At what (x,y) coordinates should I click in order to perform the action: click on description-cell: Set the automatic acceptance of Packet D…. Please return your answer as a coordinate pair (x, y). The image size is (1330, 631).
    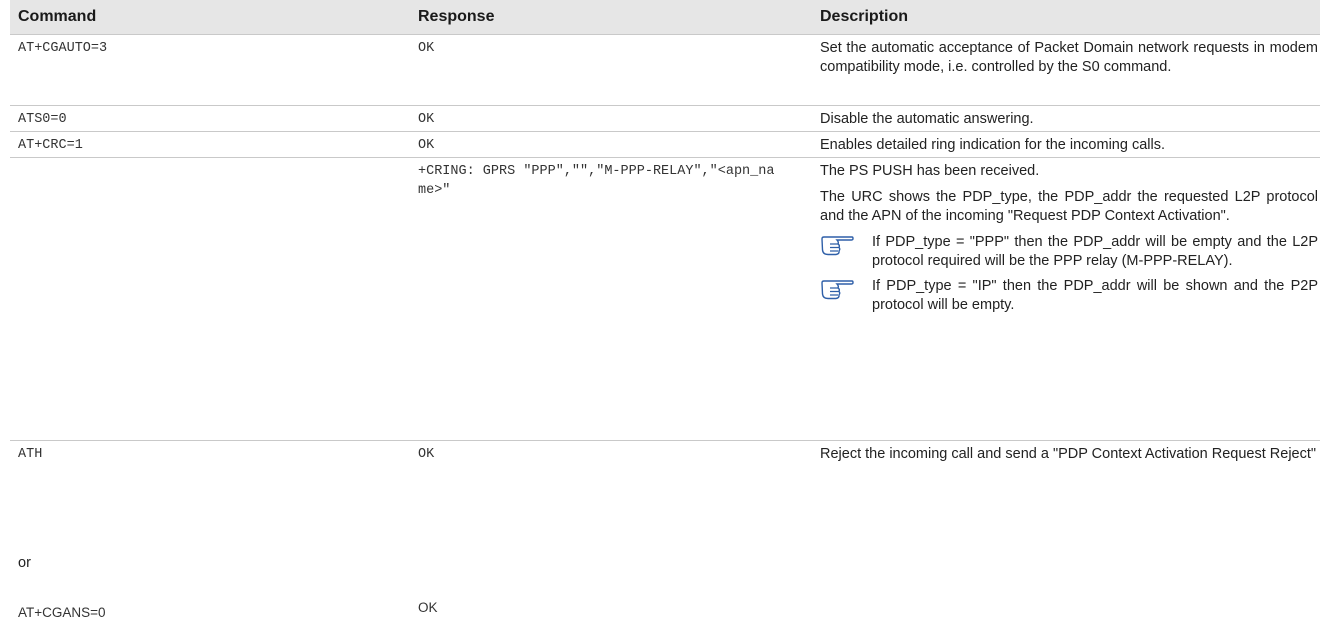
    Looking at the image, I should click on (1069, 57).